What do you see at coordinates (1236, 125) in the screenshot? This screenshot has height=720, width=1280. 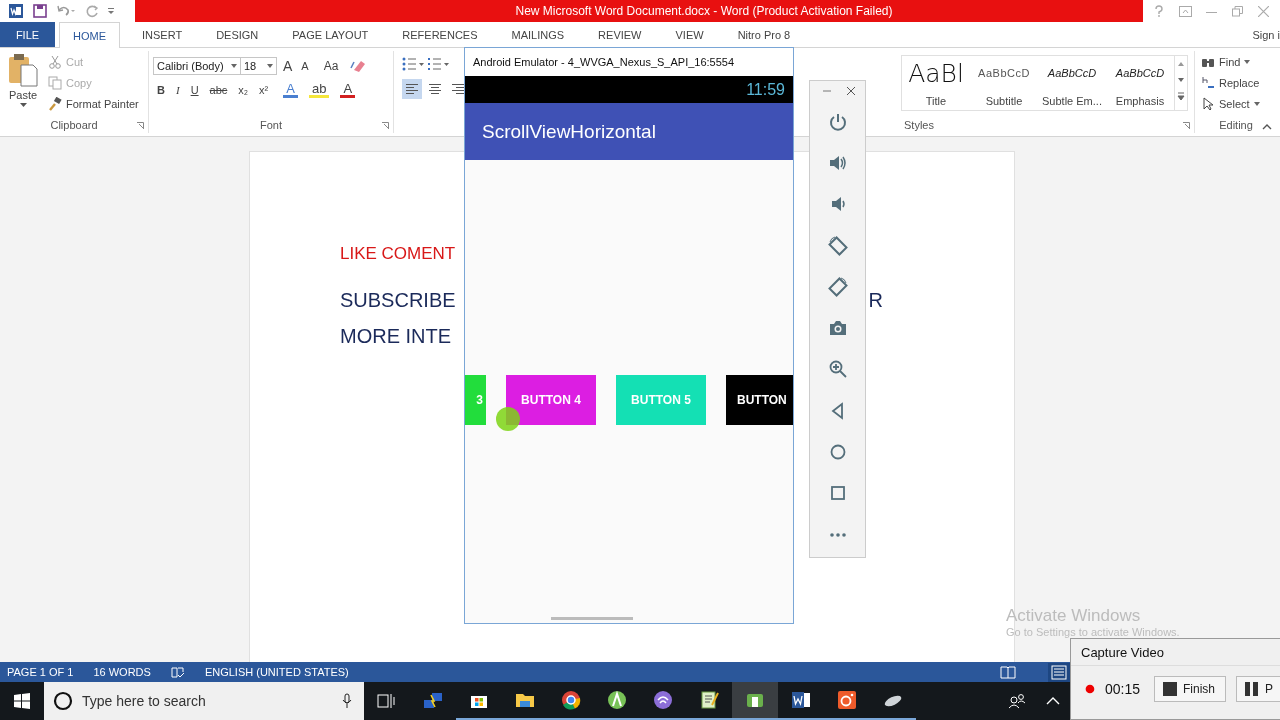 I see `group-label: Editing` at bounding box center [1236, 125].